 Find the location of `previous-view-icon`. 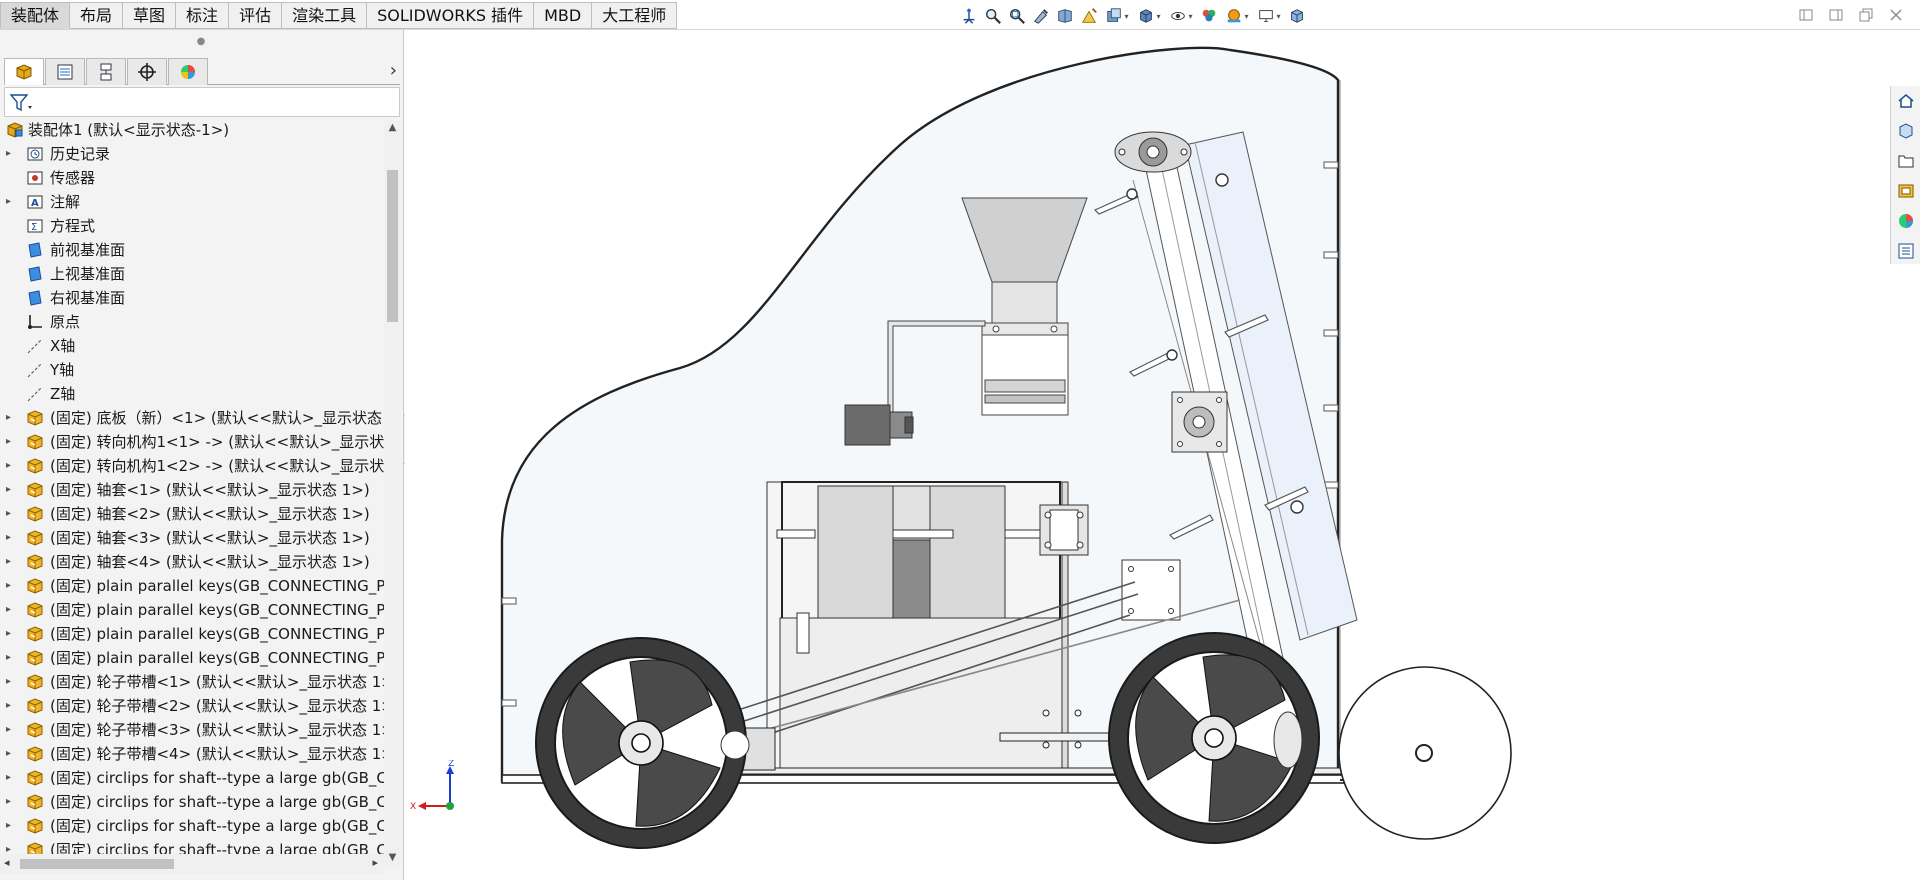

previous-view-icon is located at coordinates (1041, 16).